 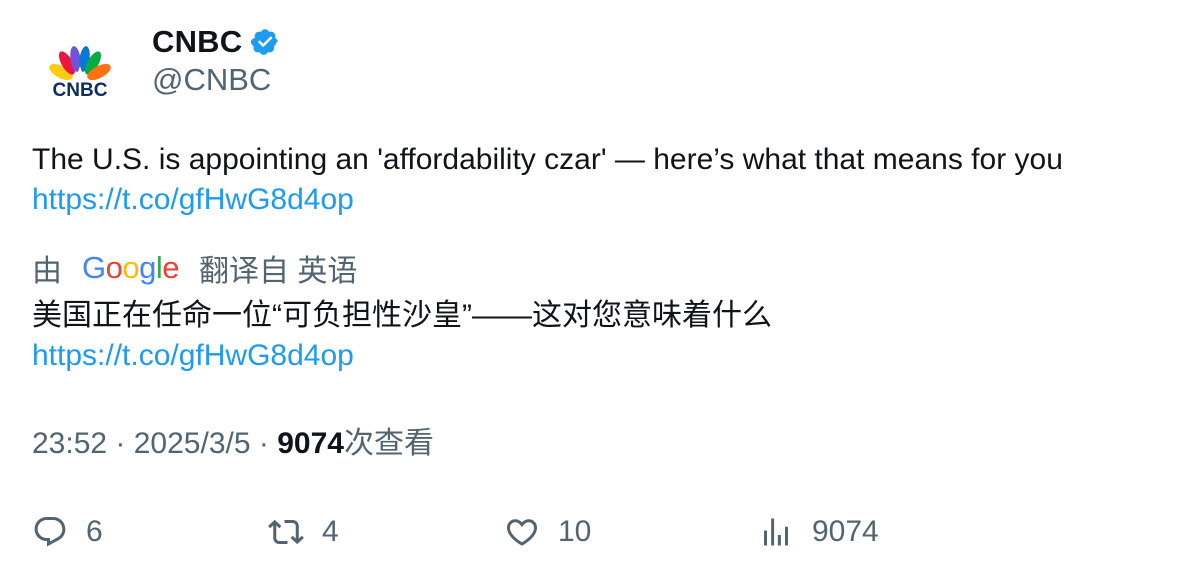 What do you see at coordinates (310, 443) in the screenshot?
I see `views-count: 9074` at bounding box center [310, 443].